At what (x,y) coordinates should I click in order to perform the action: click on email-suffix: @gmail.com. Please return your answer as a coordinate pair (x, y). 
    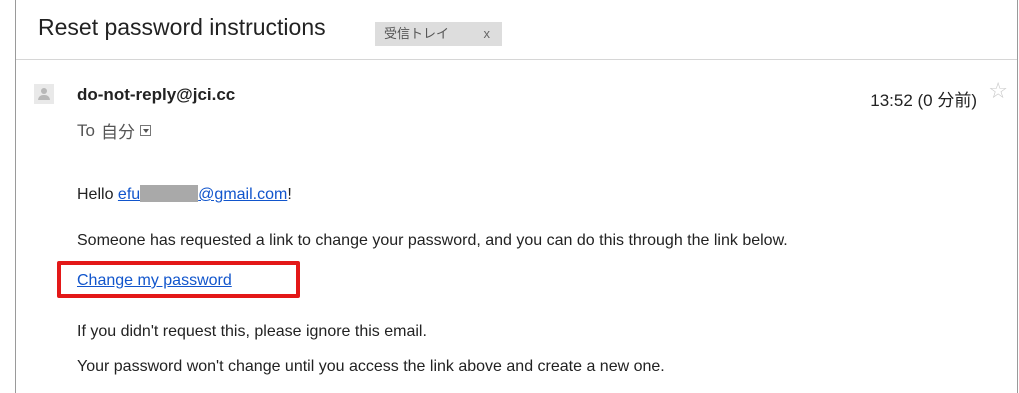
    Looking at the image, I should click on (243, 194).